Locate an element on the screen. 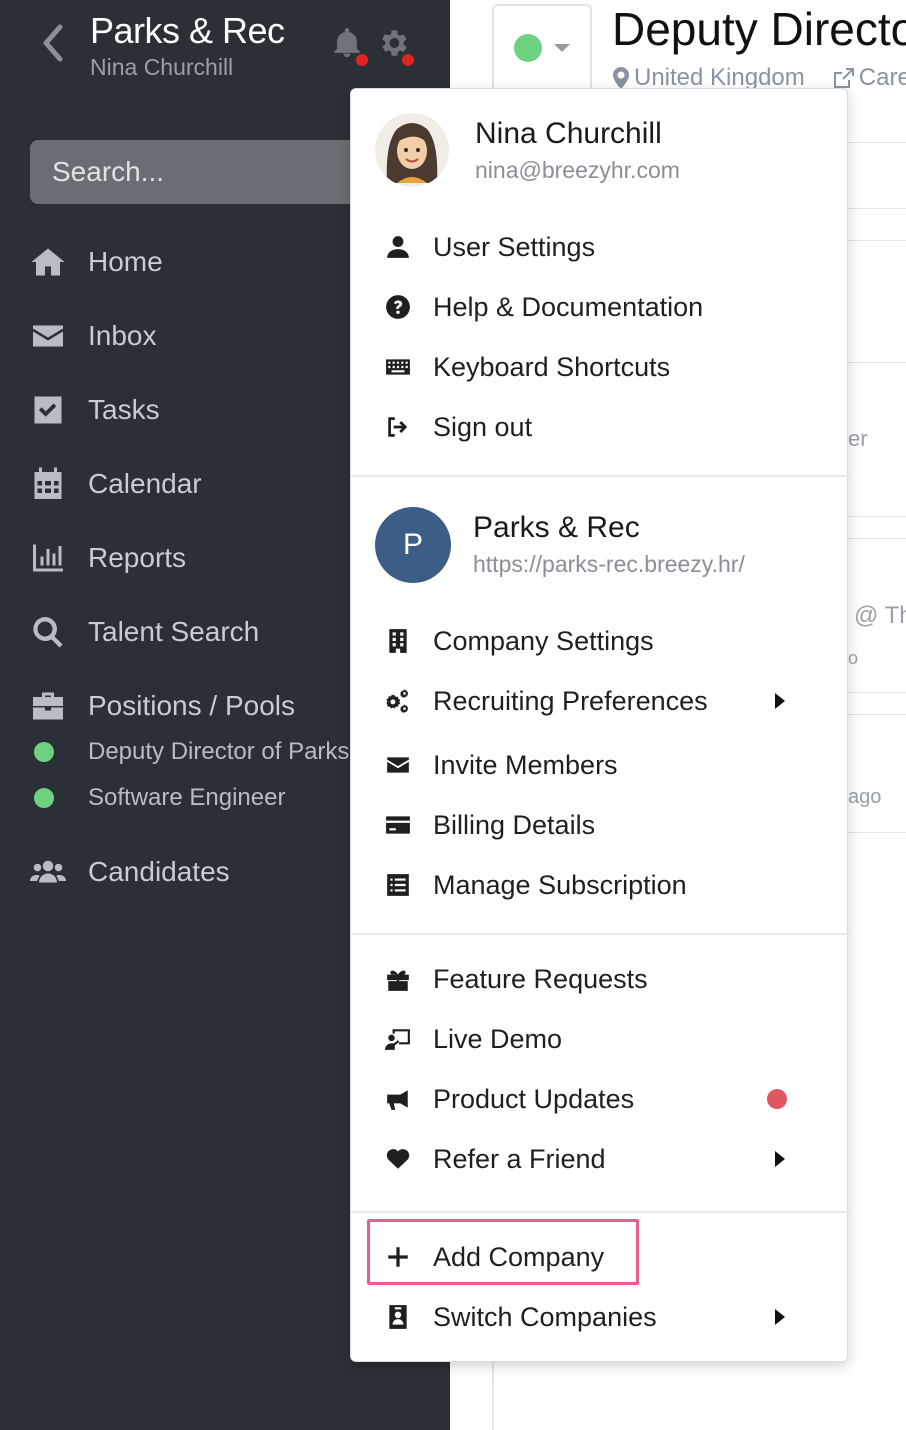 This screenshot has width=906, height=1430. menu-item-keyboard-shortcuts: Keyboard Shortcuts is located at coordinates (601, 367).